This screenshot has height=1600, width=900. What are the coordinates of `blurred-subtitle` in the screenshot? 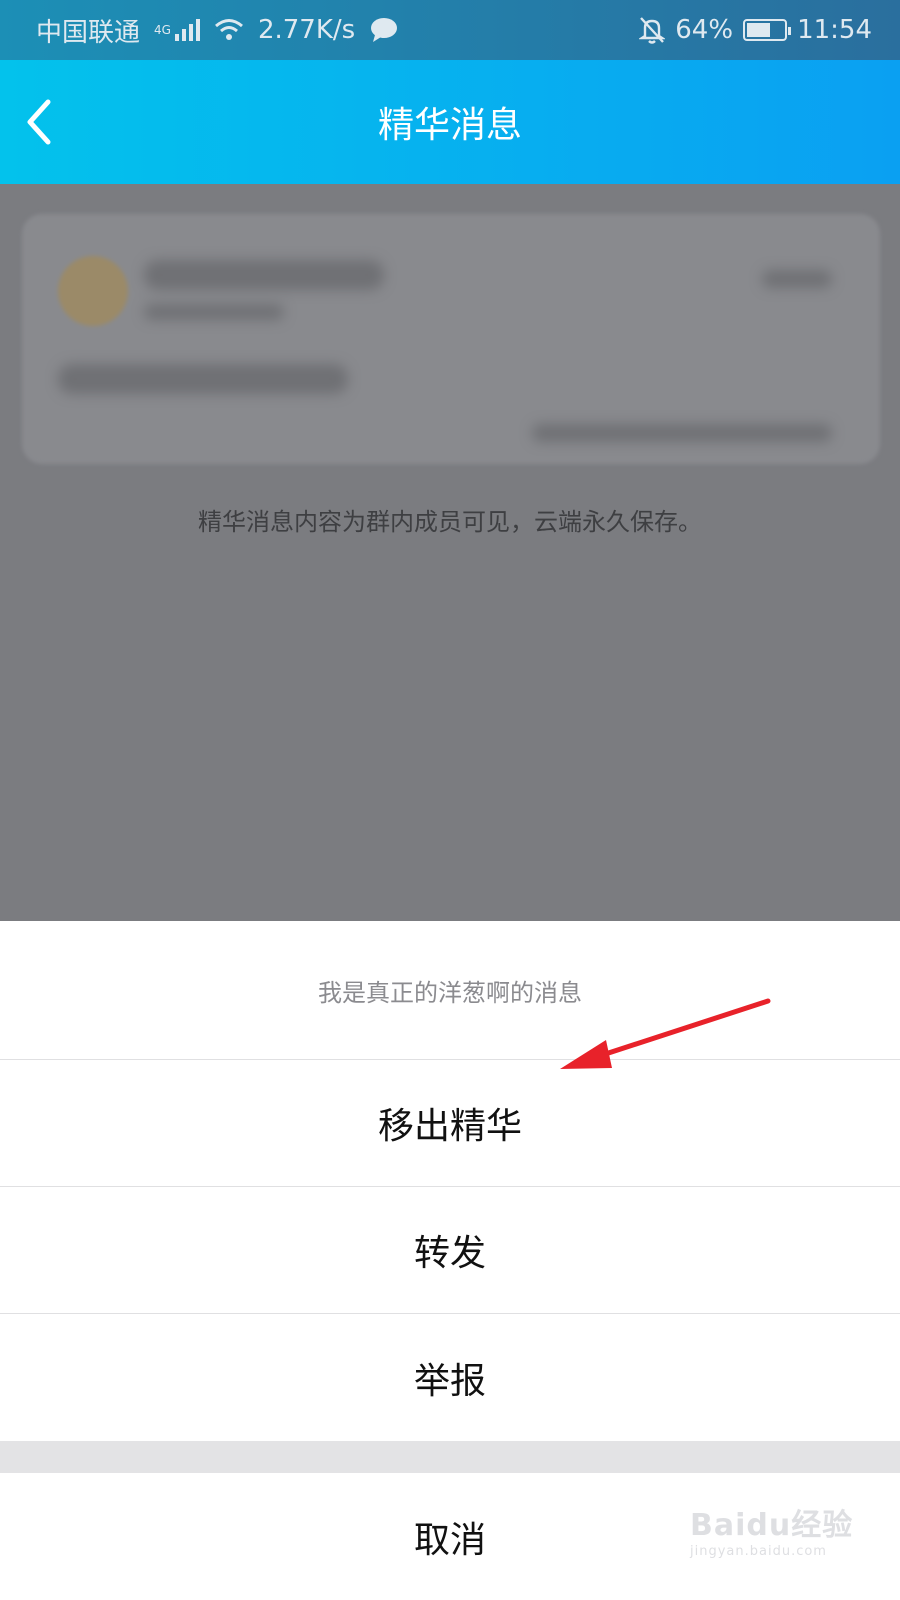 It's located at (214, 312).